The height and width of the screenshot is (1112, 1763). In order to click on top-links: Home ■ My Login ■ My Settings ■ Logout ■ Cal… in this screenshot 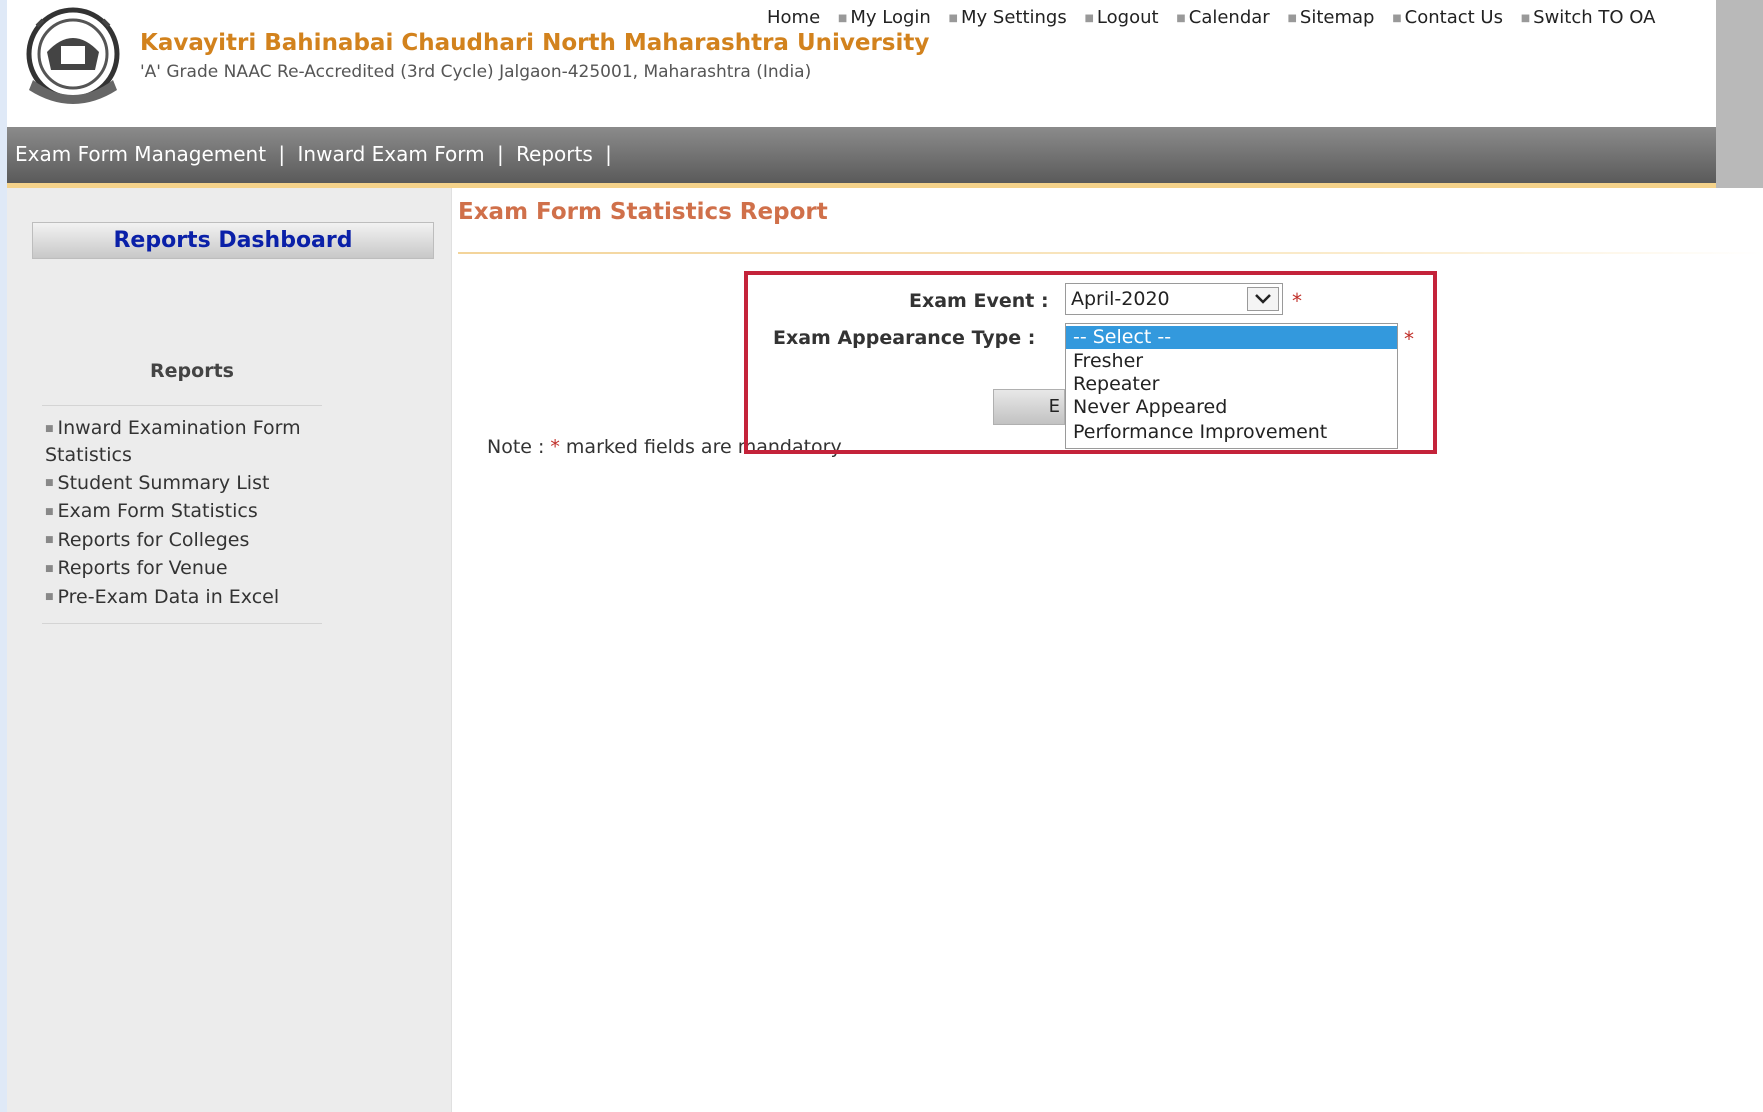, I will do `click(1211, 17)`.